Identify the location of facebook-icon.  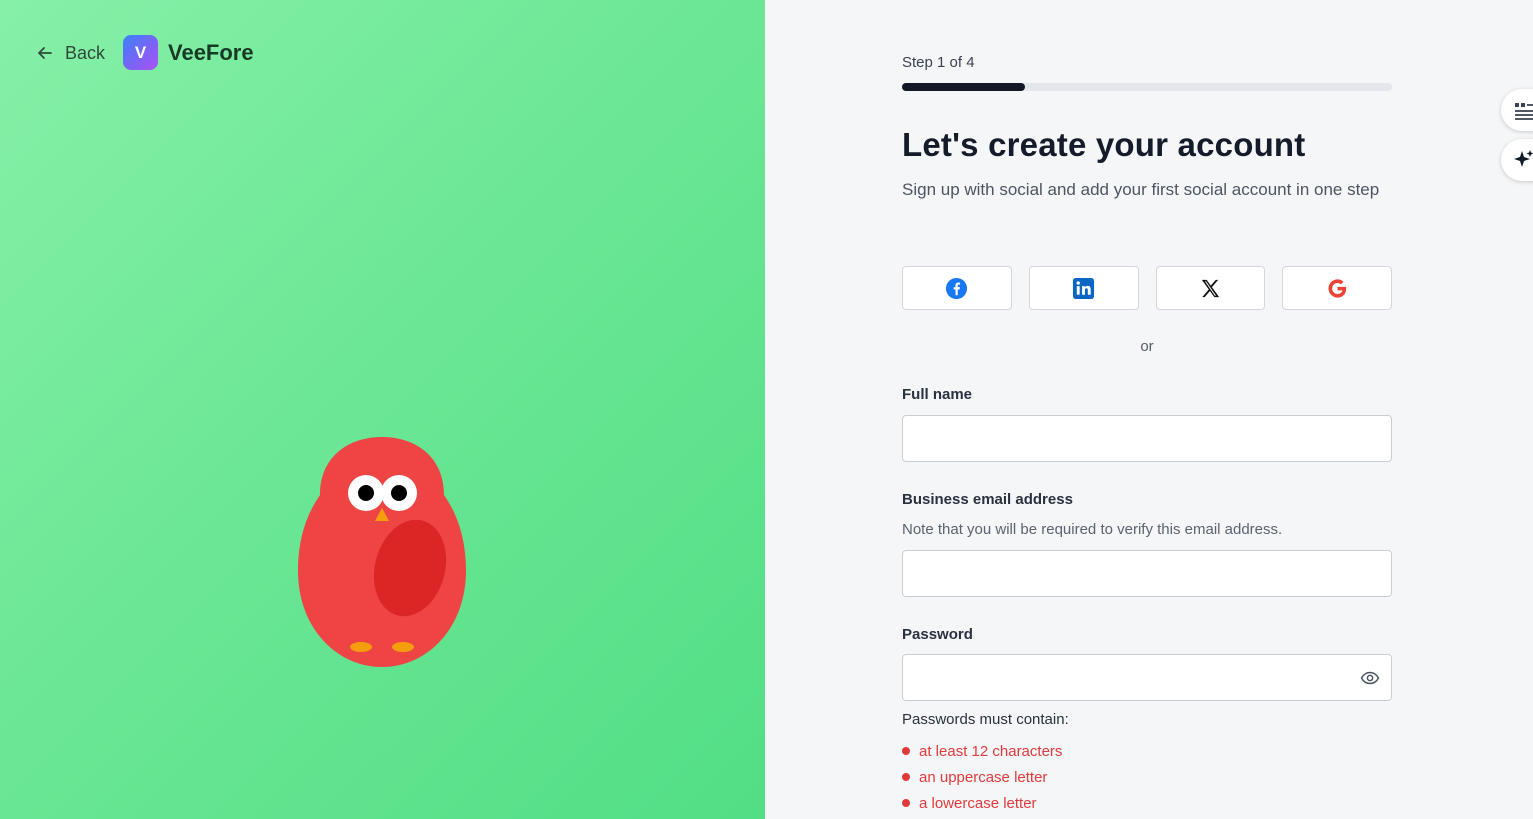
(957, 288).